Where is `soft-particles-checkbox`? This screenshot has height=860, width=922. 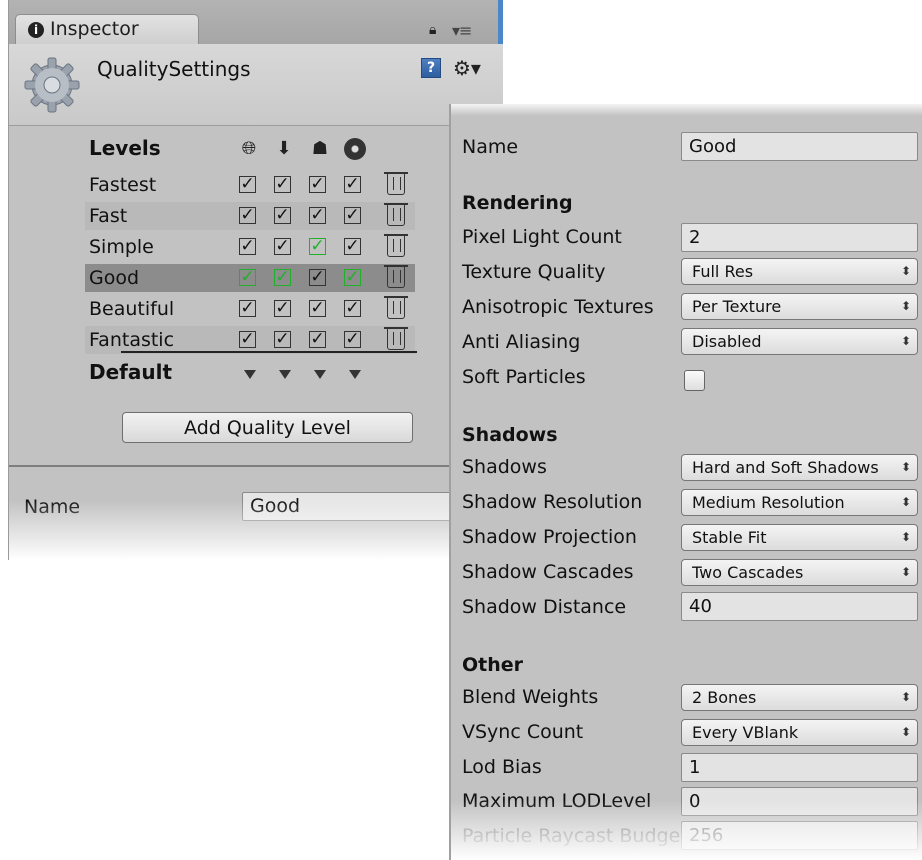
soft-particles-checkbox is located at coordinates (694, 380).